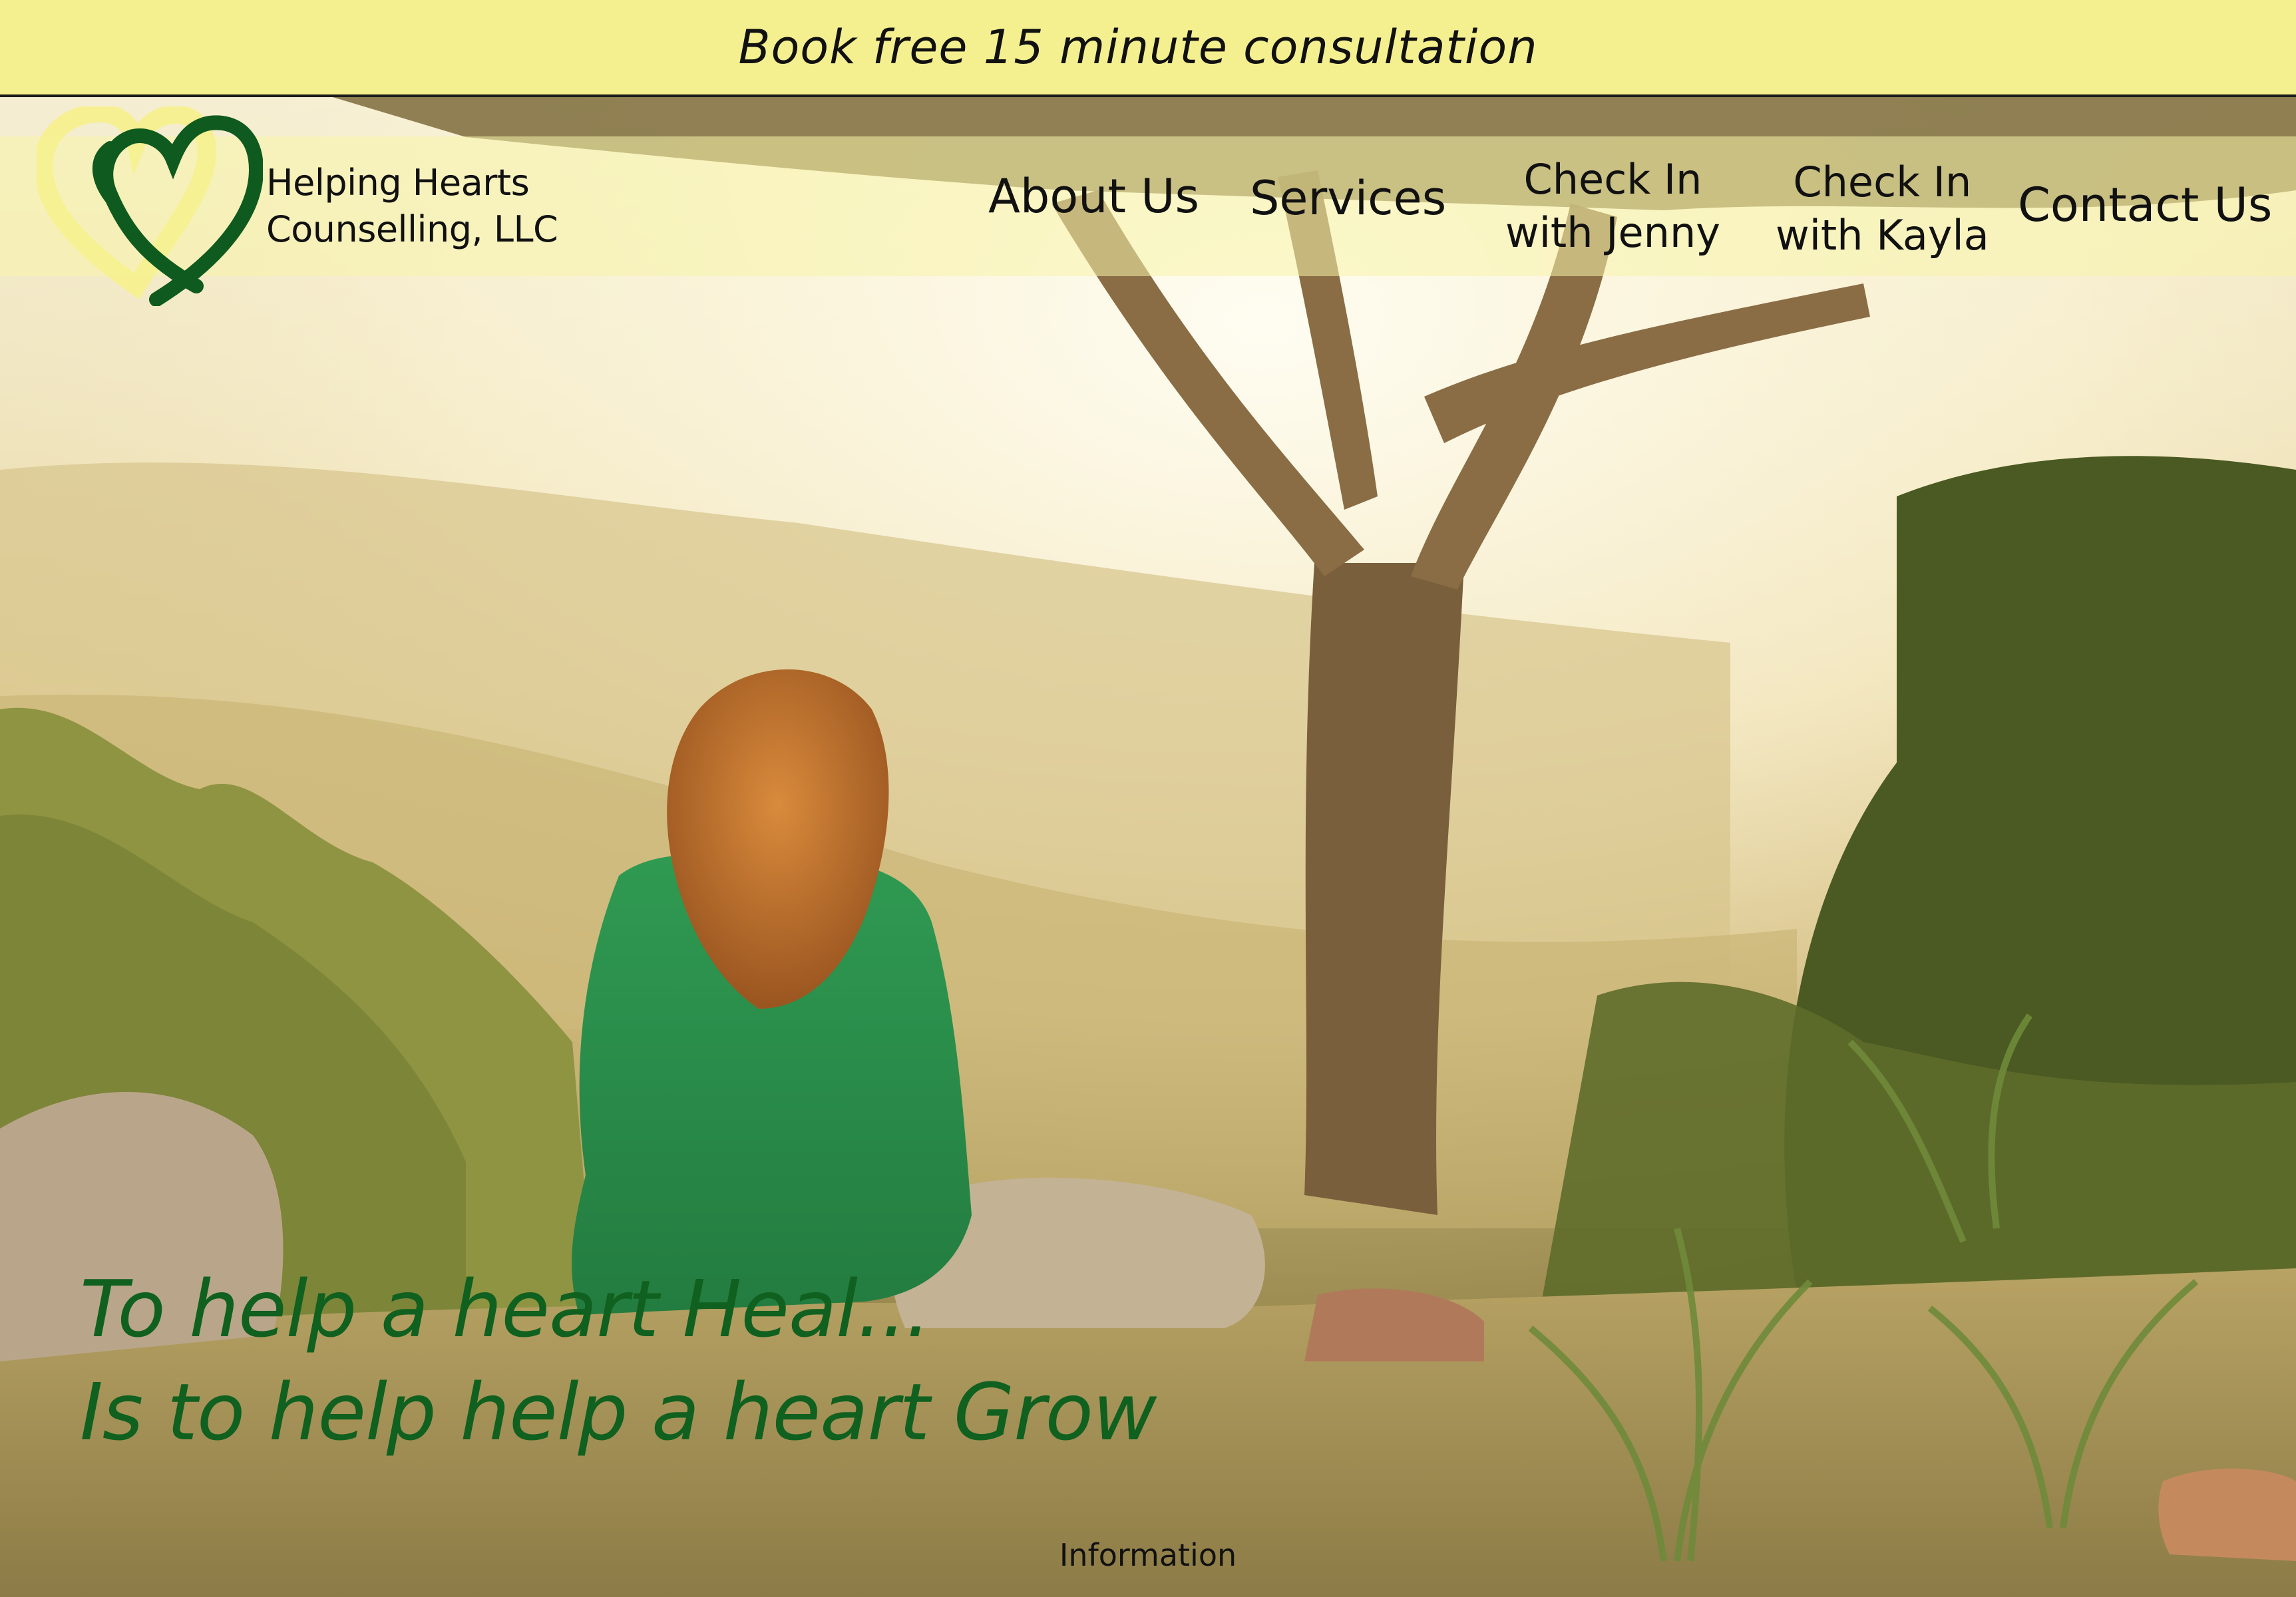 The width and height of the screenshot is (2296, 1597). What do you see at coordinates (2145, 205) in the screenshot?
I see `nav-contact-us: Contact Us` at bounding box center [2145, 205].